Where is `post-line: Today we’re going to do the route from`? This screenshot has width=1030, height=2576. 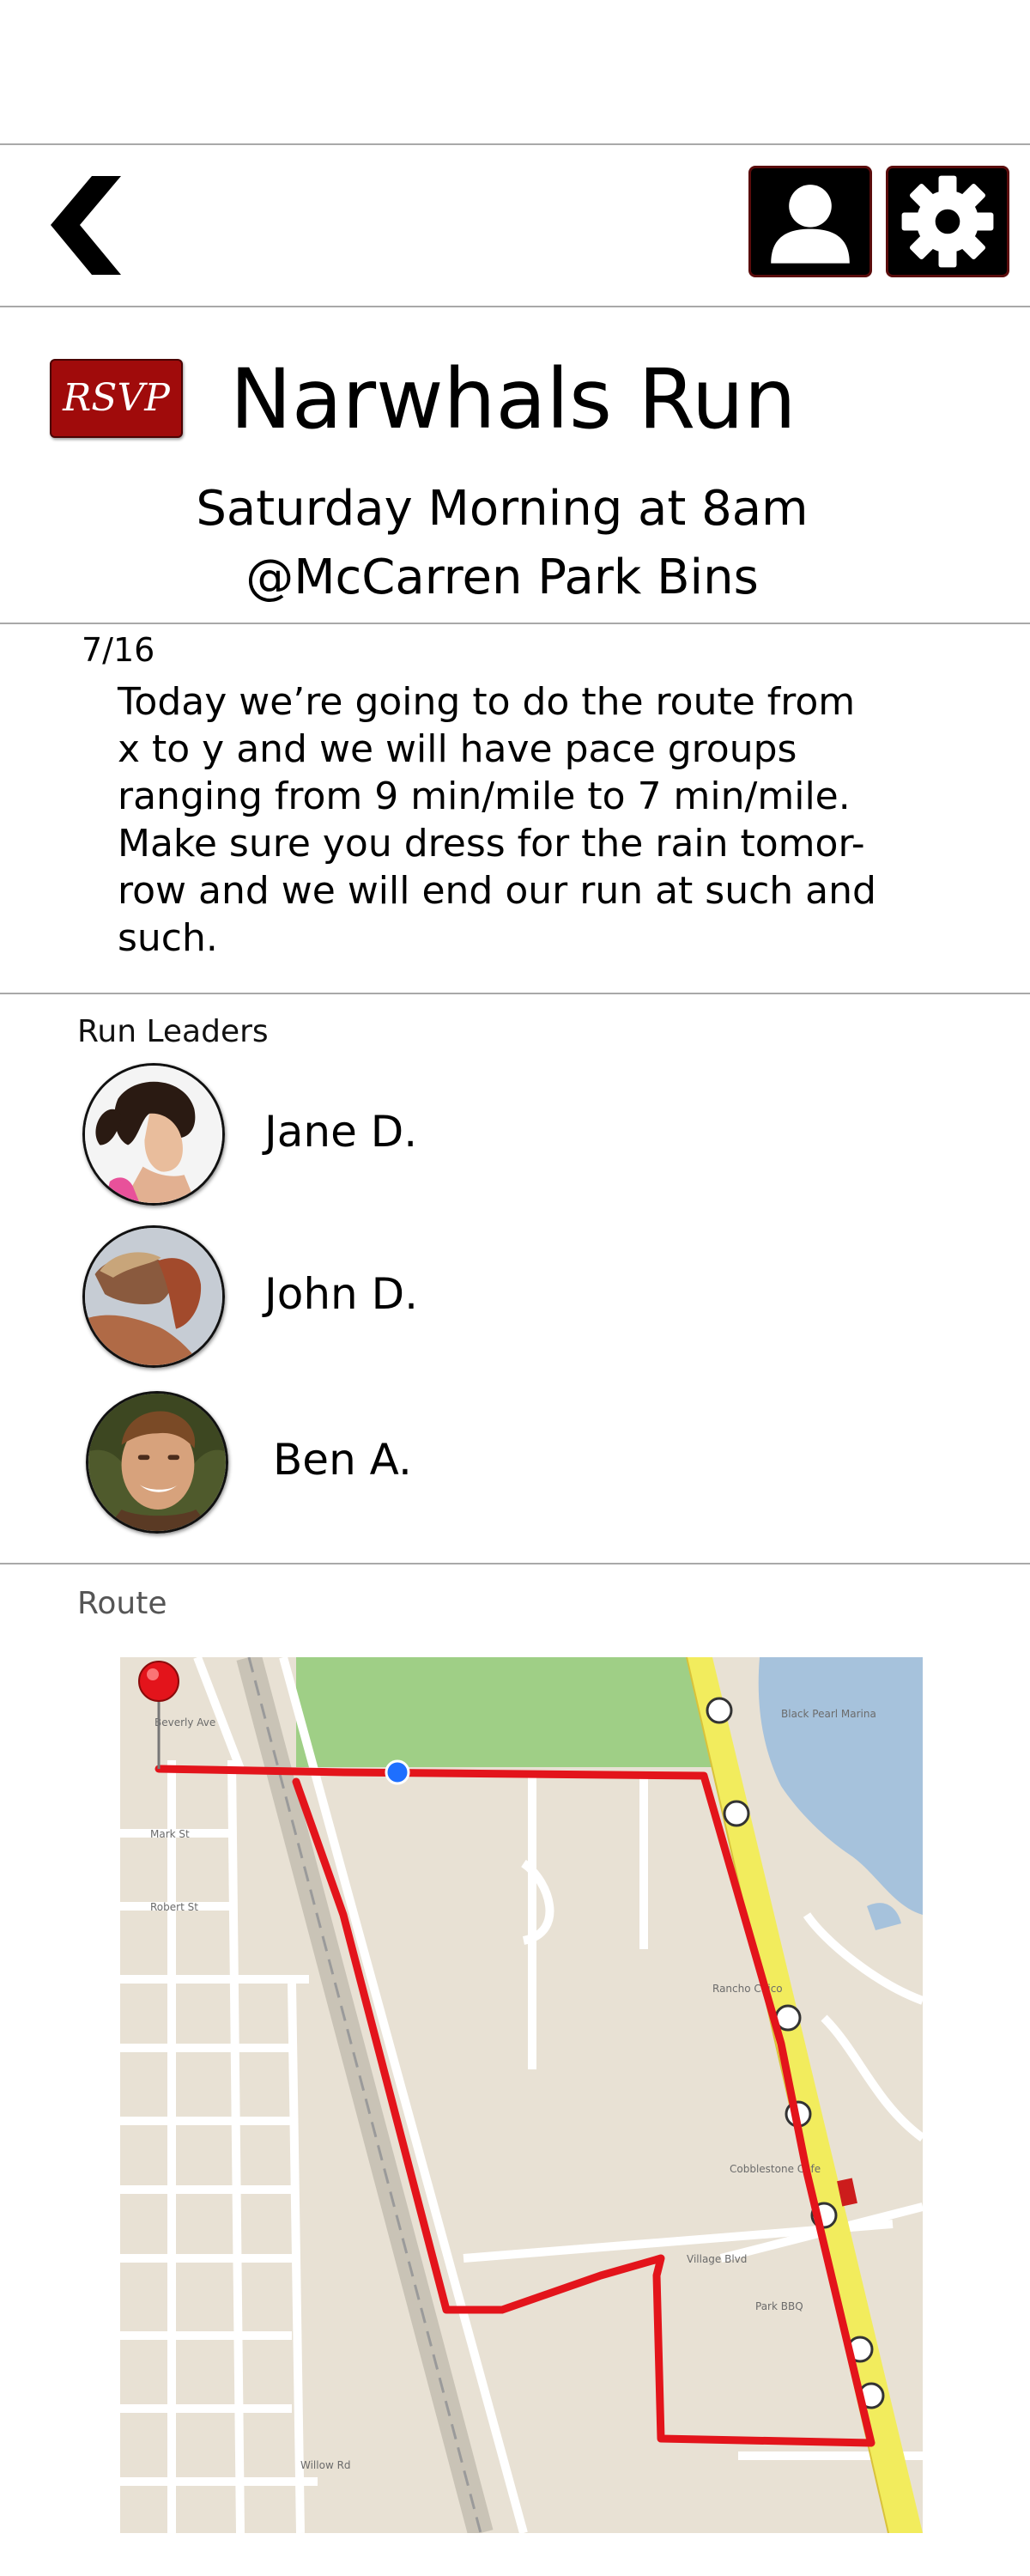
post-line: Today we’re going to do the route from is located at coordinates (487, 702).